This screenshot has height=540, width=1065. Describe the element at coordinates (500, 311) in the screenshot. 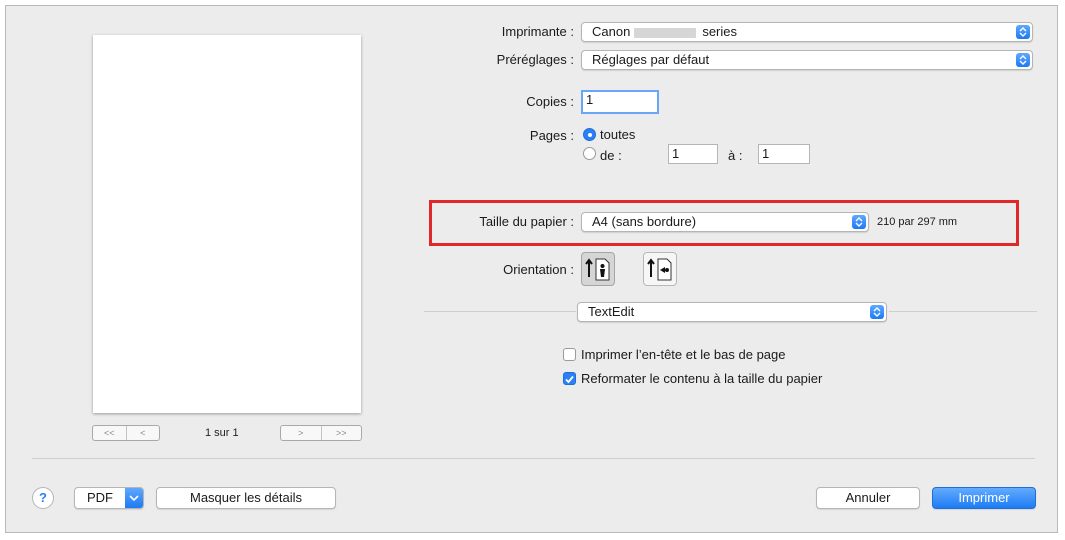

I see `section-separator-left` at that location.